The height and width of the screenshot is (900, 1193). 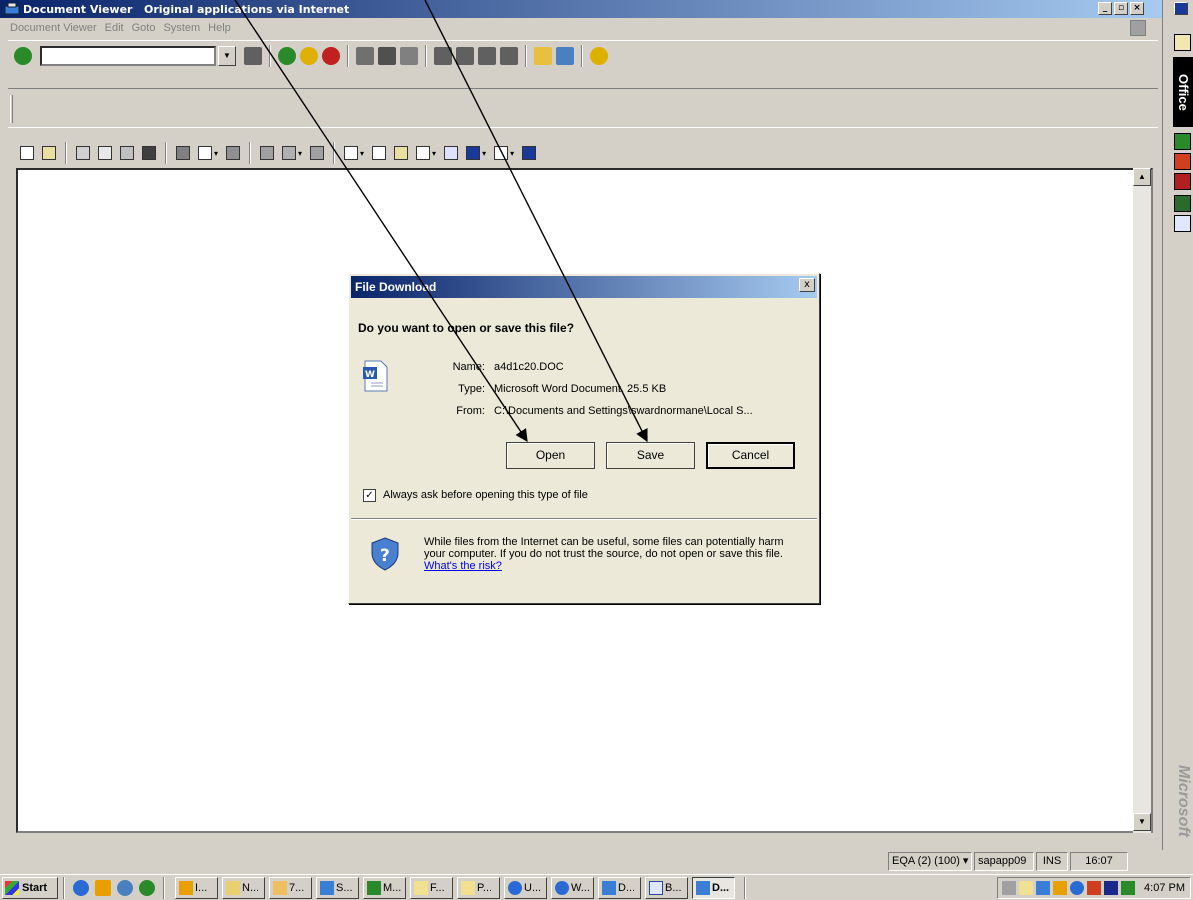 I want to click on exit-icon, so click(x=309, y=56).